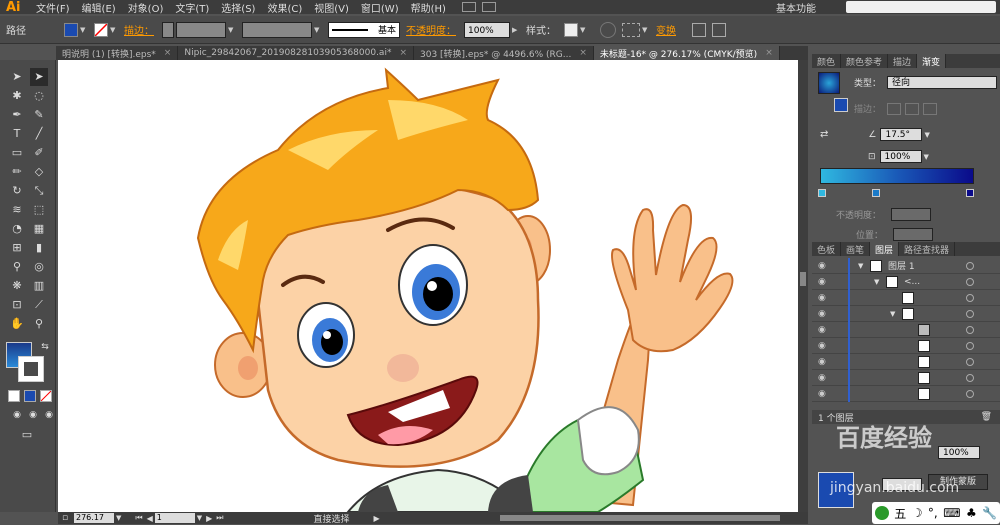  Describe the element at coordinates (488, 7) in the screenshot. I see `arrange-documents-icon` at that location.